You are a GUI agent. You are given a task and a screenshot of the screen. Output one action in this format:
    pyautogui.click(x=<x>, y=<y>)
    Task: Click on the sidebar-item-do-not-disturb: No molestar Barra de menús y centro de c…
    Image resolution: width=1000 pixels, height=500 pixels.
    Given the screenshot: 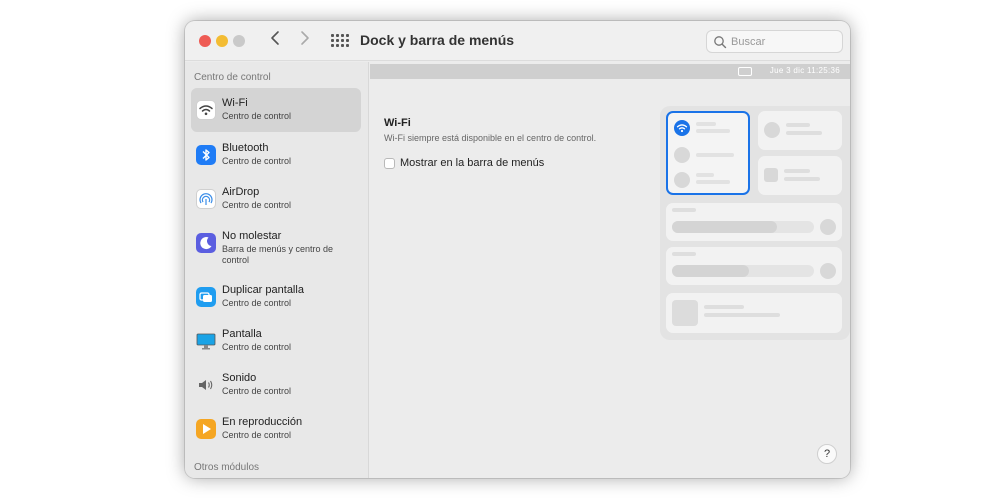 What is the action you would take?
    pyautogui.click(x=276, y=248)
    